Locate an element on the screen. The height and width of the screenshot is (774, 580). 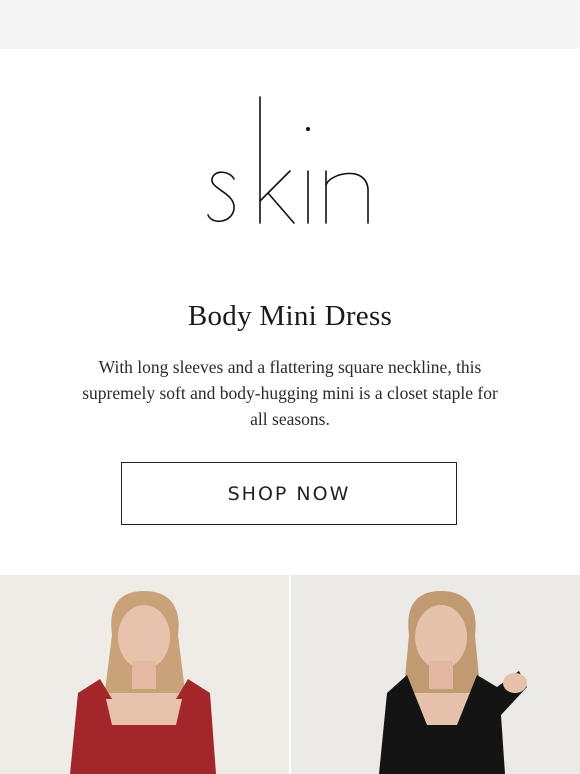
skin-wordmark-icon is located at coordinates (288, 160).